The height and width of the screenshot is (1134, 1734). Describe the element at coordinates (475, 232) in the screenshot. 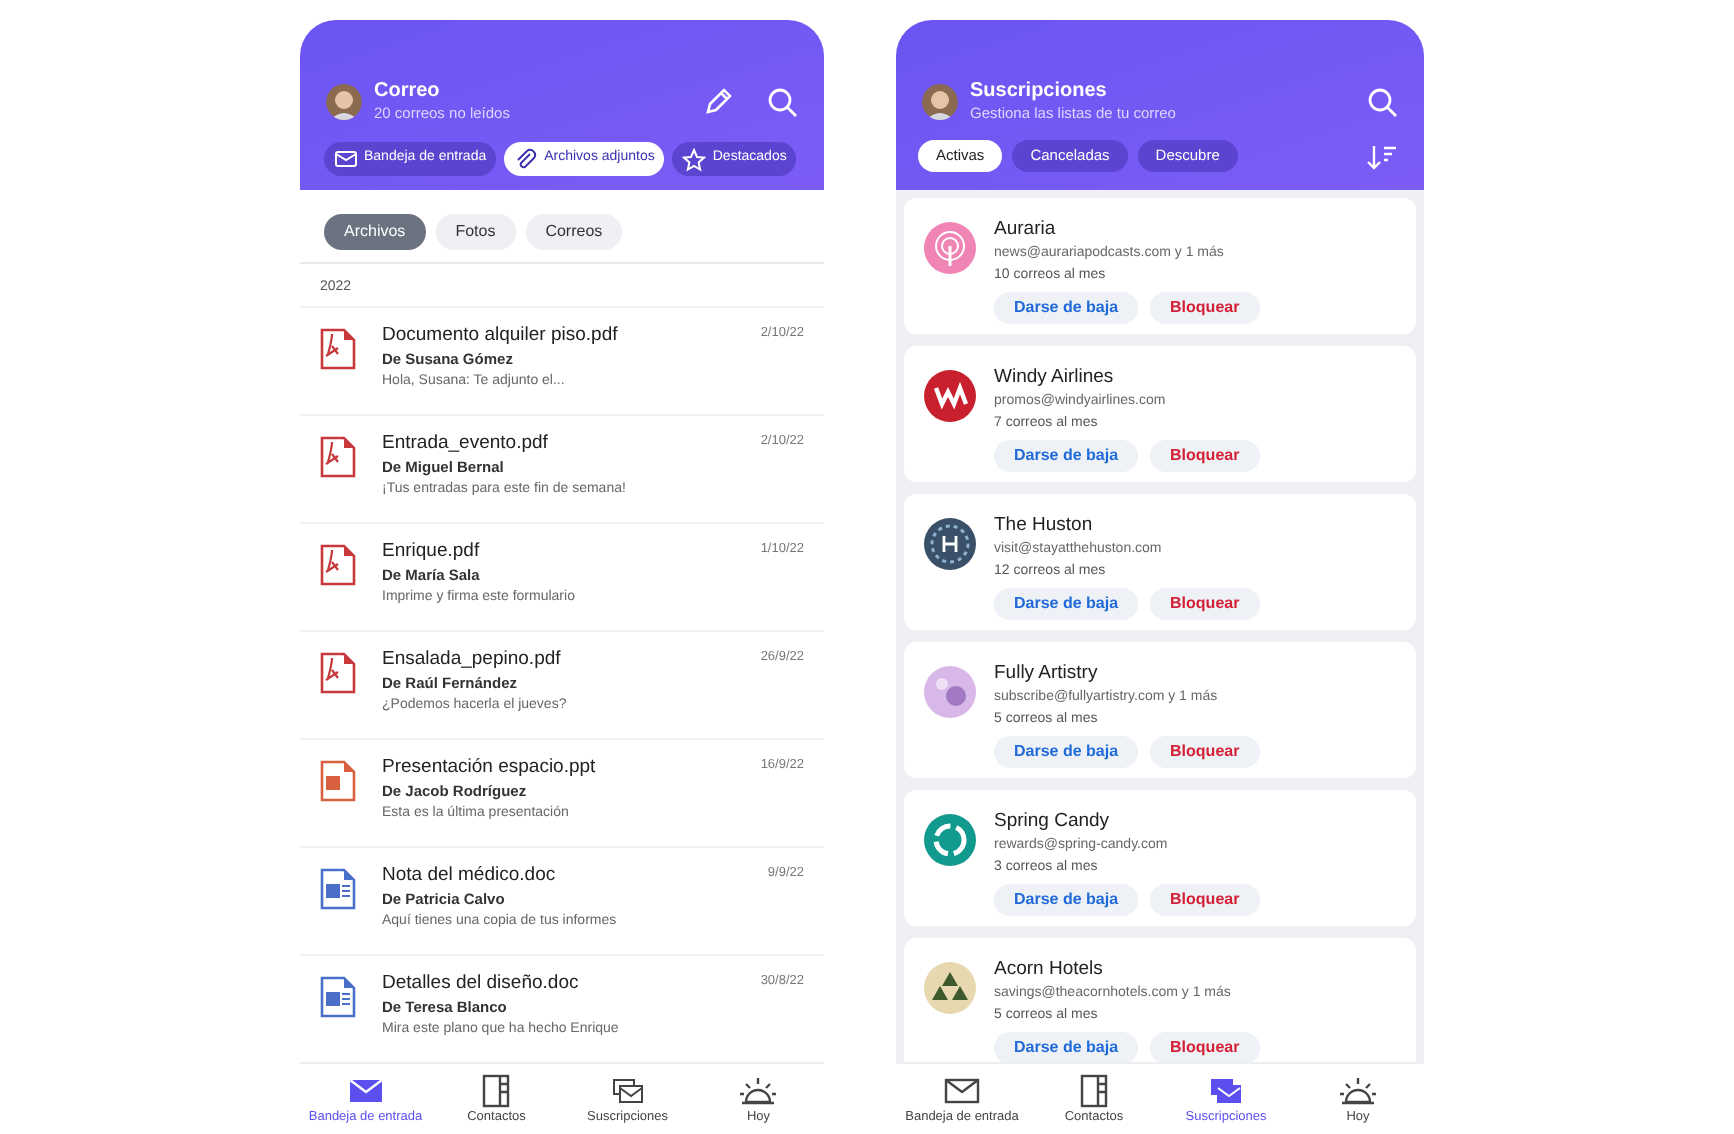

I see `filter-chip: Fotos` at that location.